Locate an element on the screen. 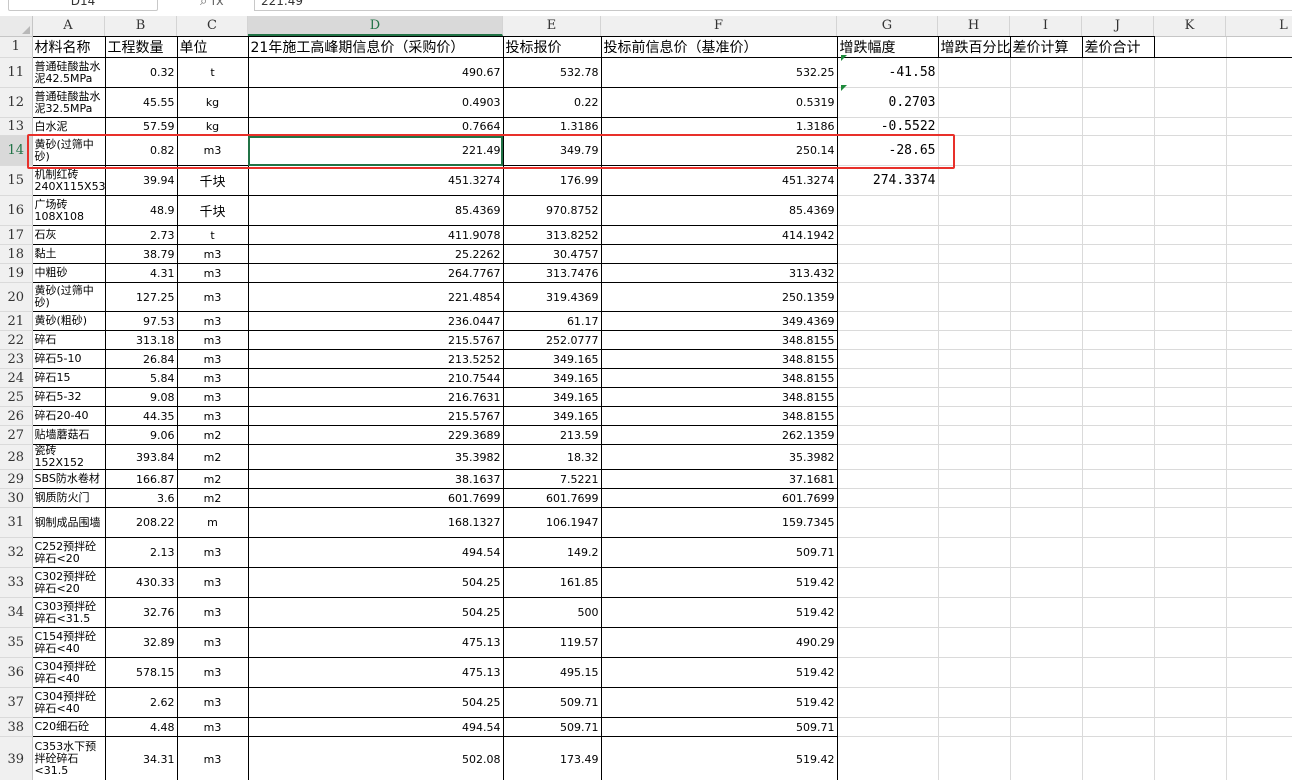 Image resolution: width=1292 pixels, height=780 pixels. bid-price-cell: 173.49 is located at coordinates (552, 758).